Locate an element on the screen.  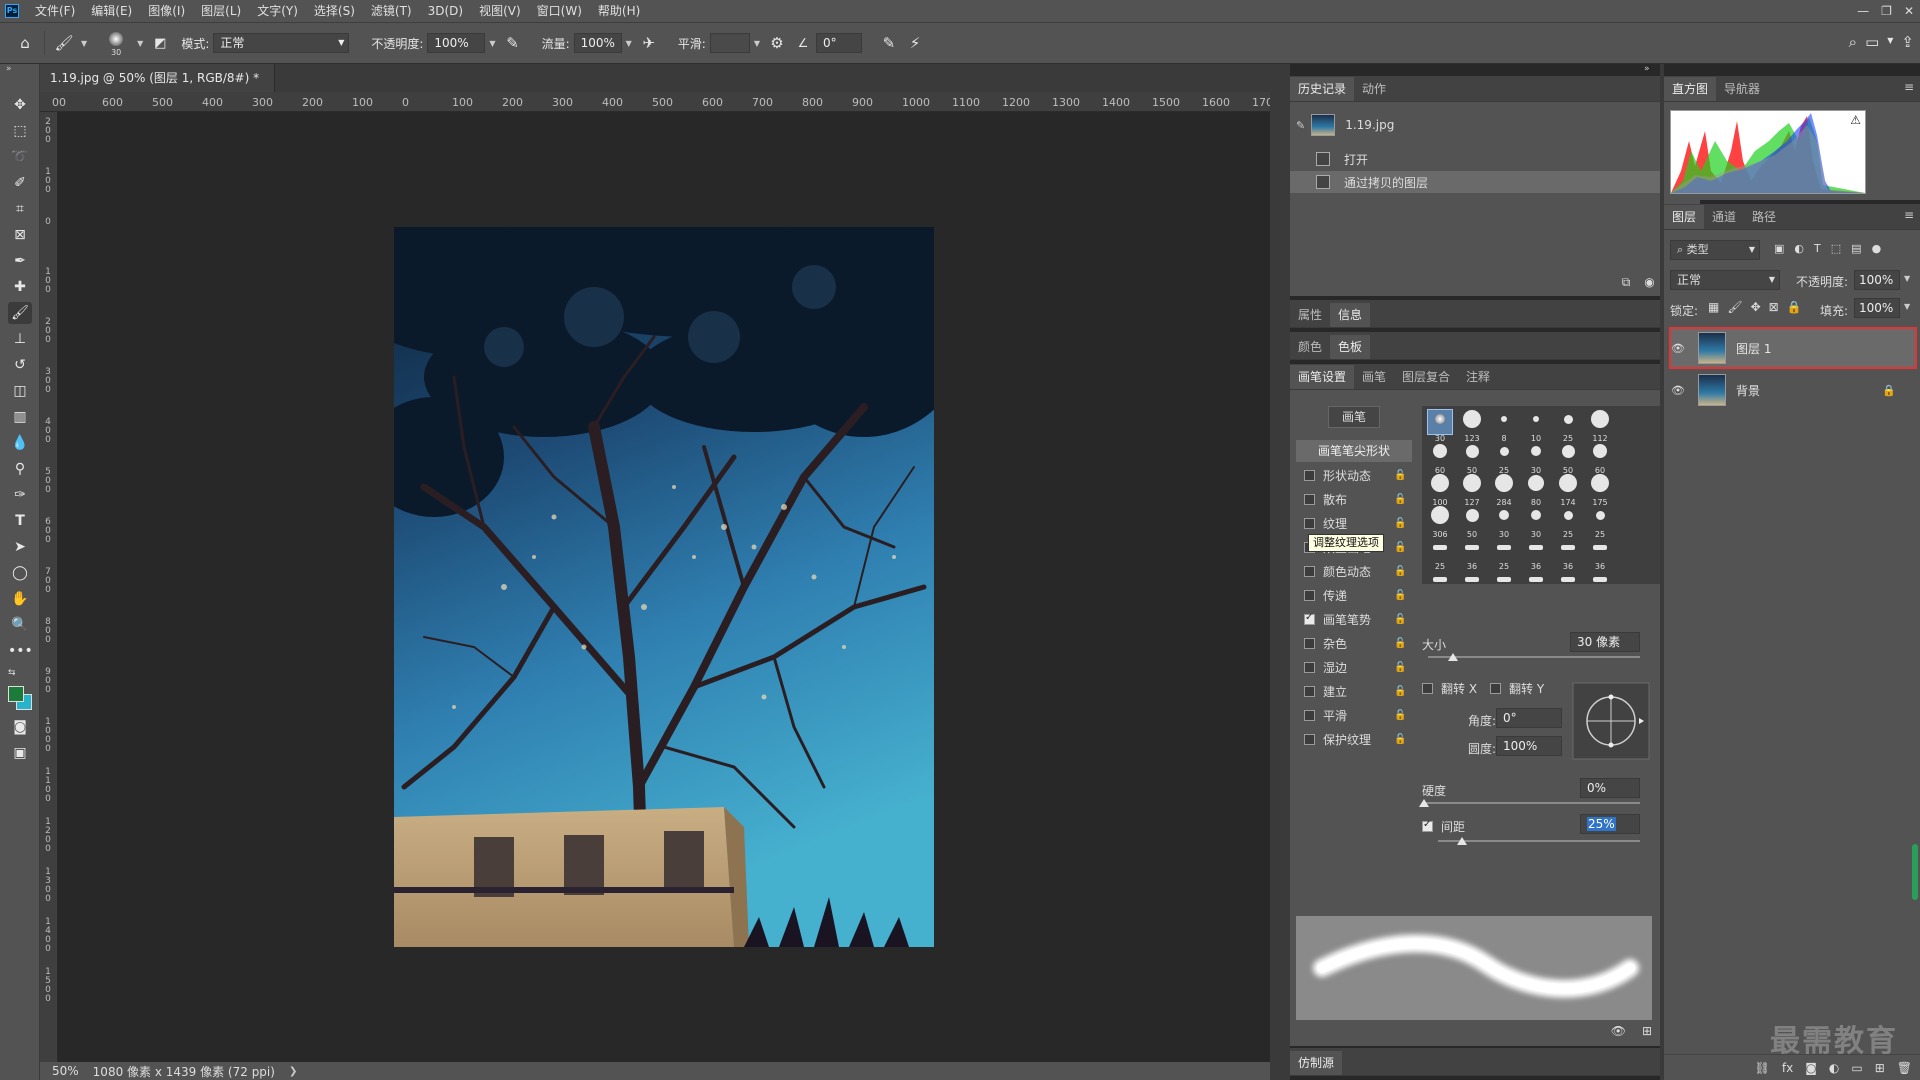
gradient-tool-icon: ▥ is located at coordinates (20, 417).